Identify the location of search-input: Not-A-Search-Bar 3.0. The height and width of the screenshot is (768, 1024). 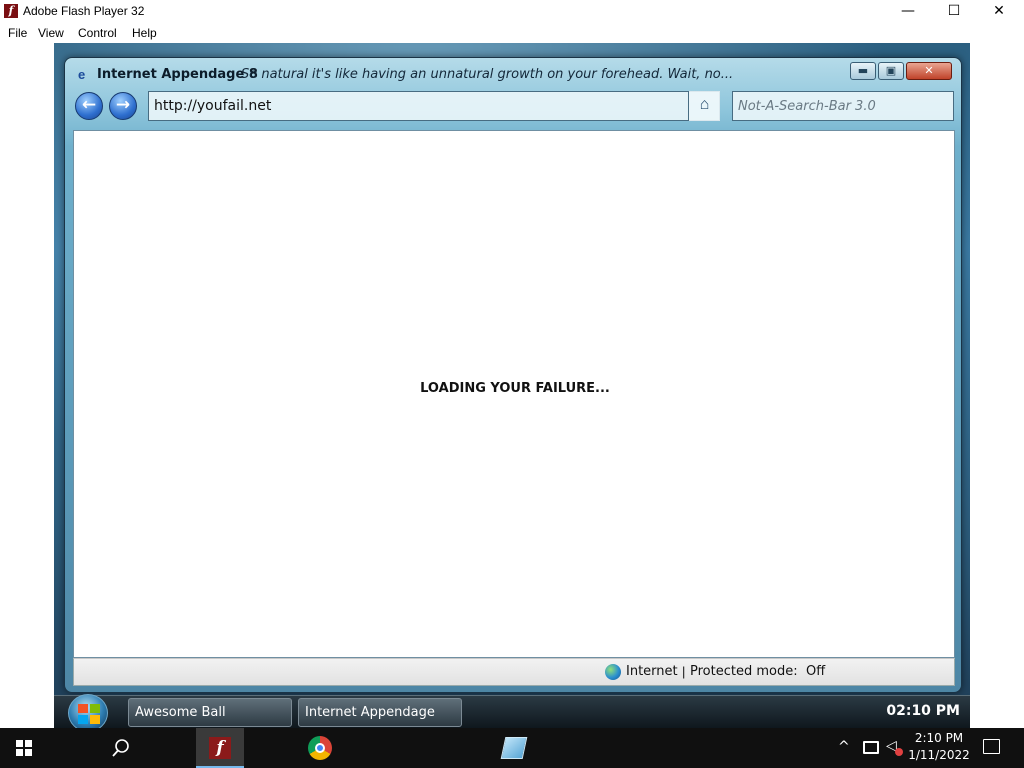
(807, 106).